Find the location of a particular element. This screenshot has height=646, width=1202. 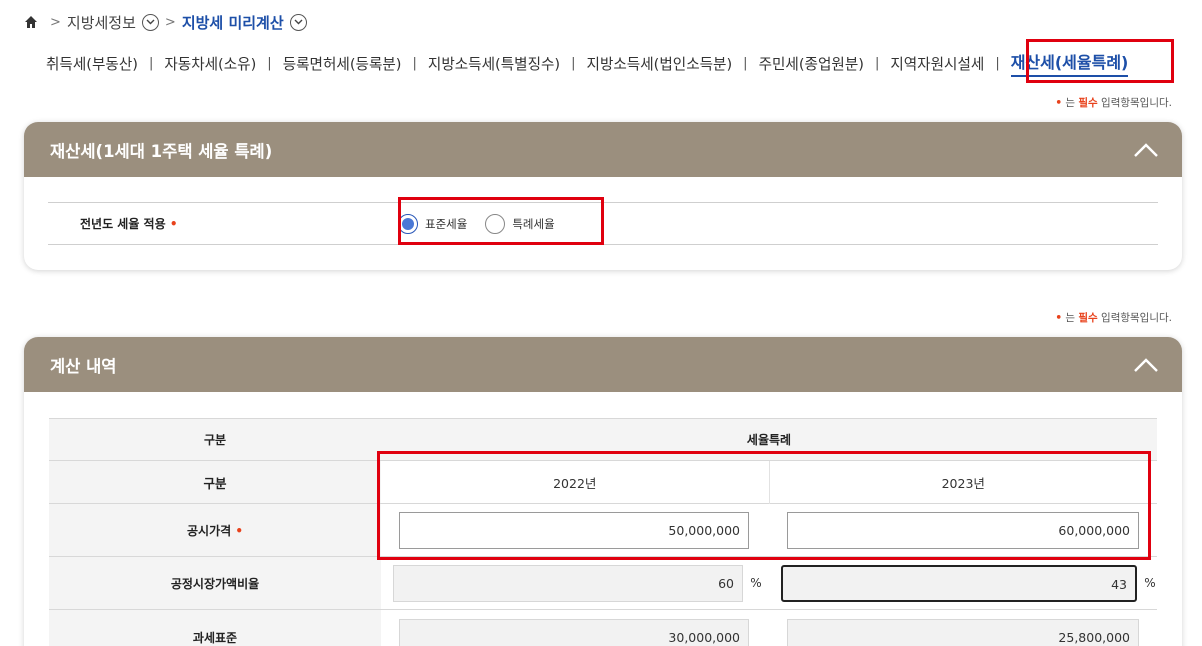

radio-highlight-box is located at coordinates (501, 221).